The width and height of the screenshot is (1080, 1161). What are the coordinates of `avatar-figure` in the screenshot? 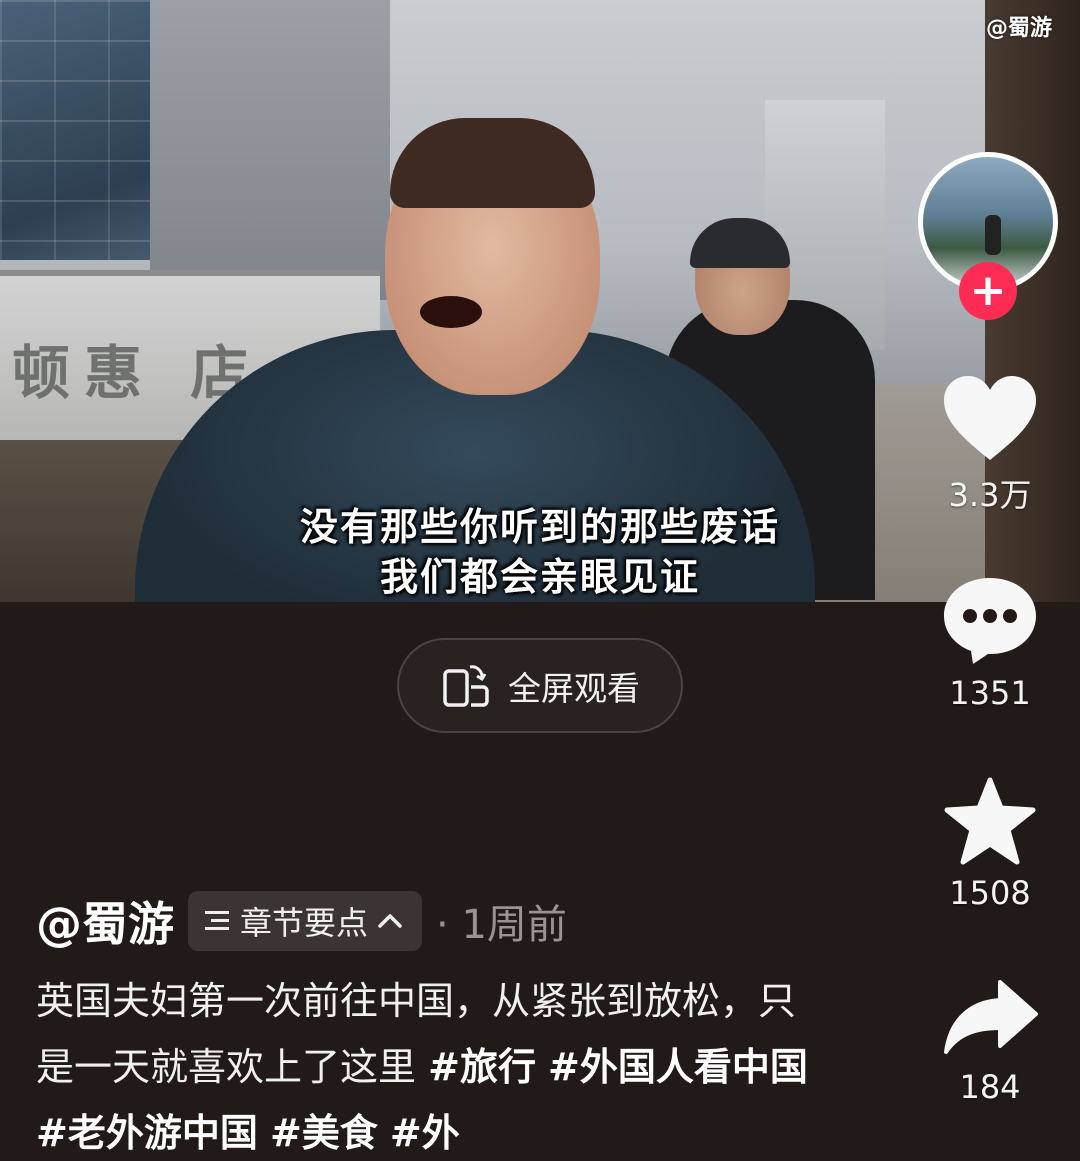 It's located at (993, 235).